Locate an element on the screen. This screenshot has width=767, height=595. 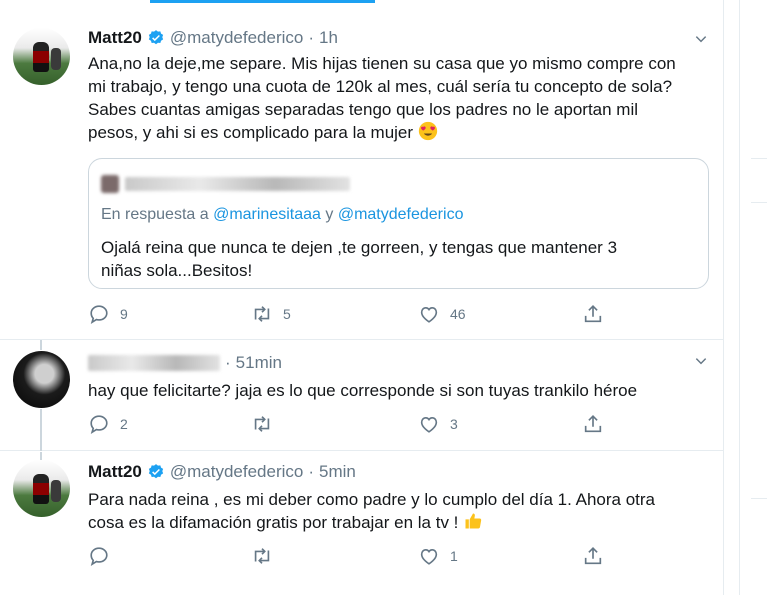
thumbs-up-emoji-icon is located at coordinates (473, 521).